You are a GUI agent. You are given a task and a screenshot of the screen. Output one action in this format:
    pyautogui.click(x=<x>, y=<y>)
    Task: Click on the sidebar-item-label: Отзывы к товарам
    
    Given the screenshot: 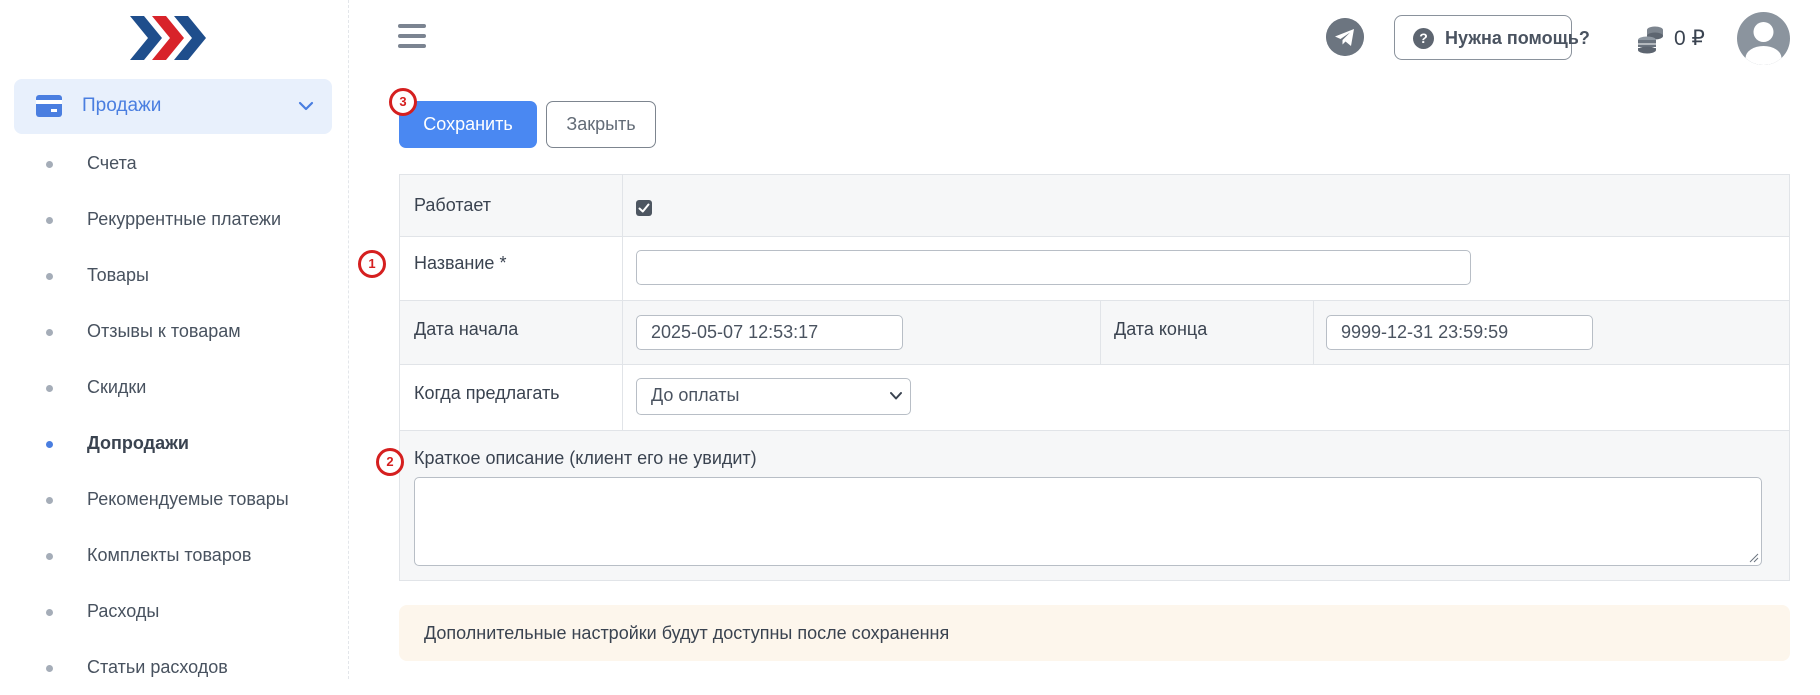 What is the action you would take?
    pyautogui.click(x=164, y=331)
    